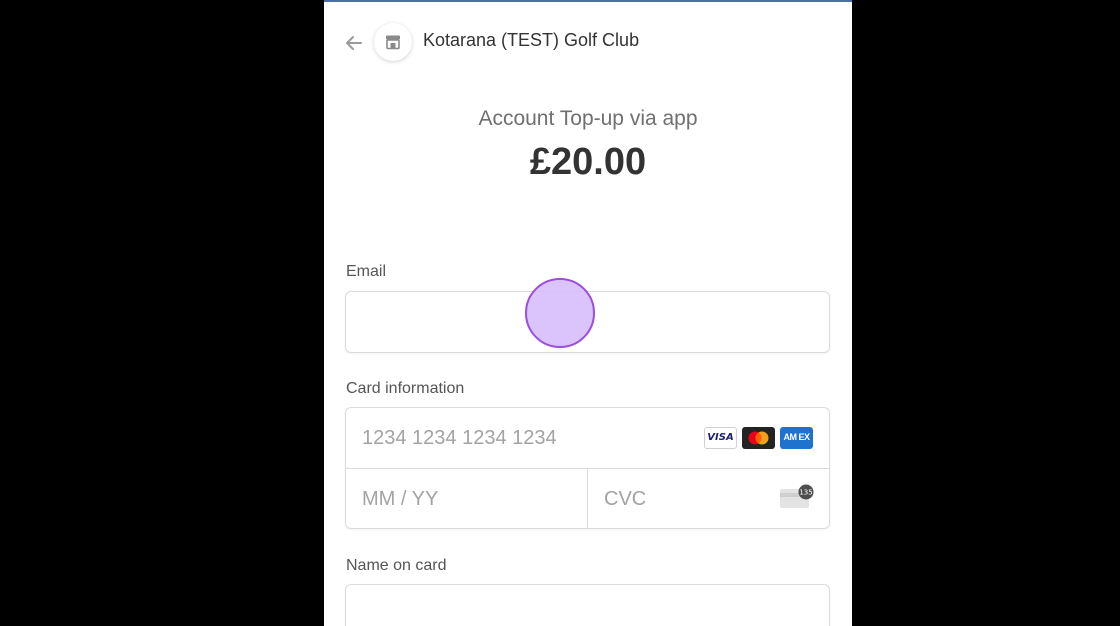 Image resolution: width=1120 pixels, height=626 pixels. I want to click on expiry-input, so click(466, 498).